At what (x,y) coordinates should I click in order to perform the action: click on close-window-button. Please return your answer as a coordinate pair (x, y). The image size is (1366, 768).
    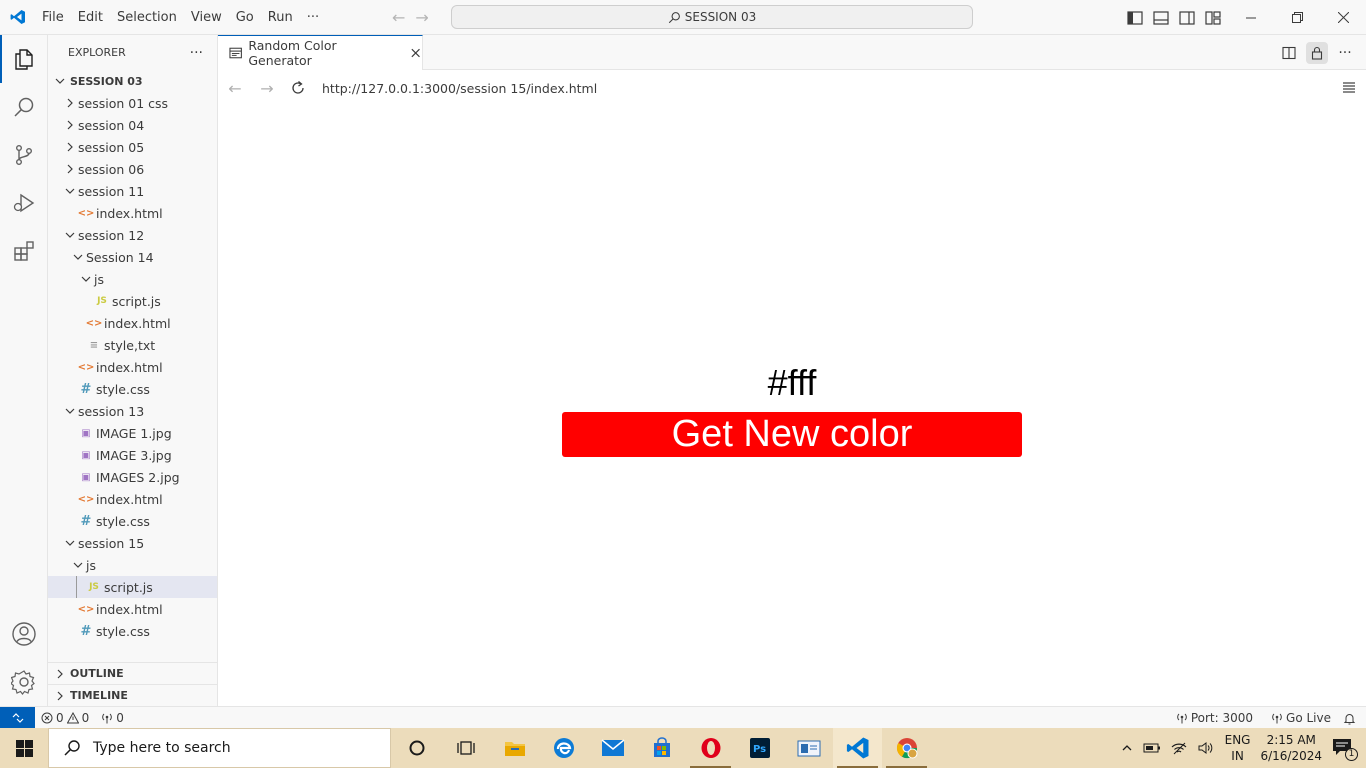
    Looking at the image, I should click on (1343, 17).